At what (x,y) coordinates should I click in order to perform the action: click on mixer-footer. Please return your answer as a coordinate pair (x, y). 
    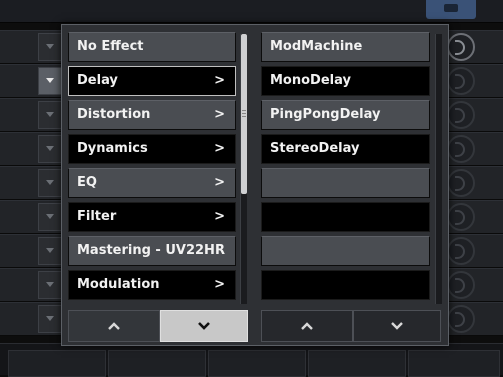
    Looking at the image, I should click on (251, 360).